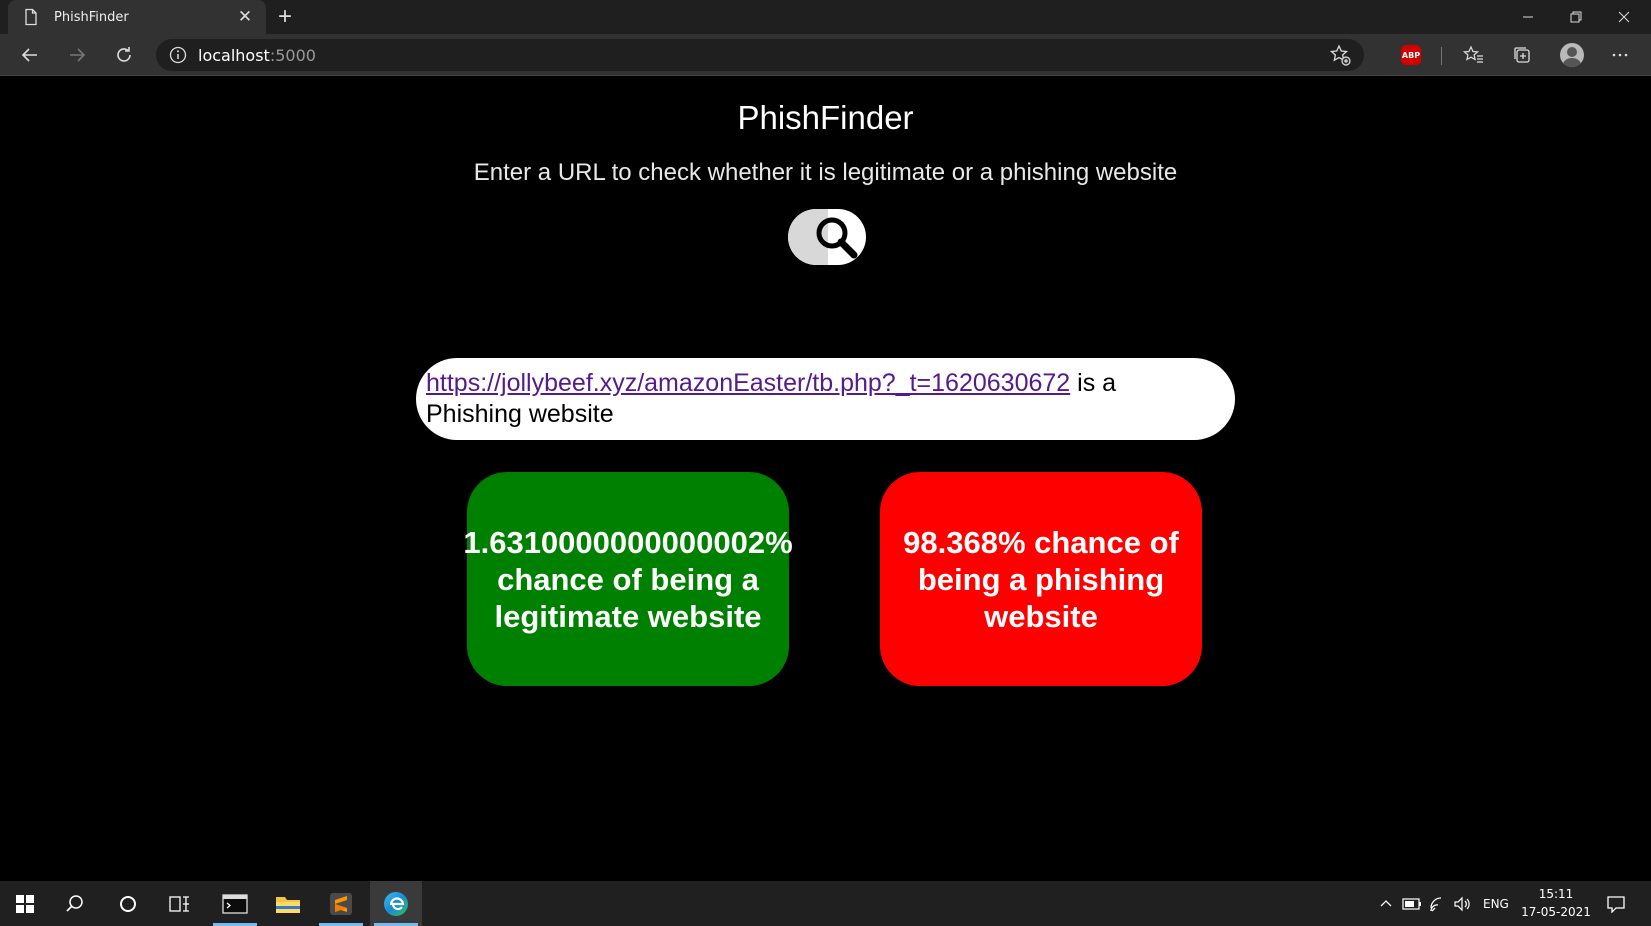  I want to click on add-favorite-icon, so click(1340, 55).